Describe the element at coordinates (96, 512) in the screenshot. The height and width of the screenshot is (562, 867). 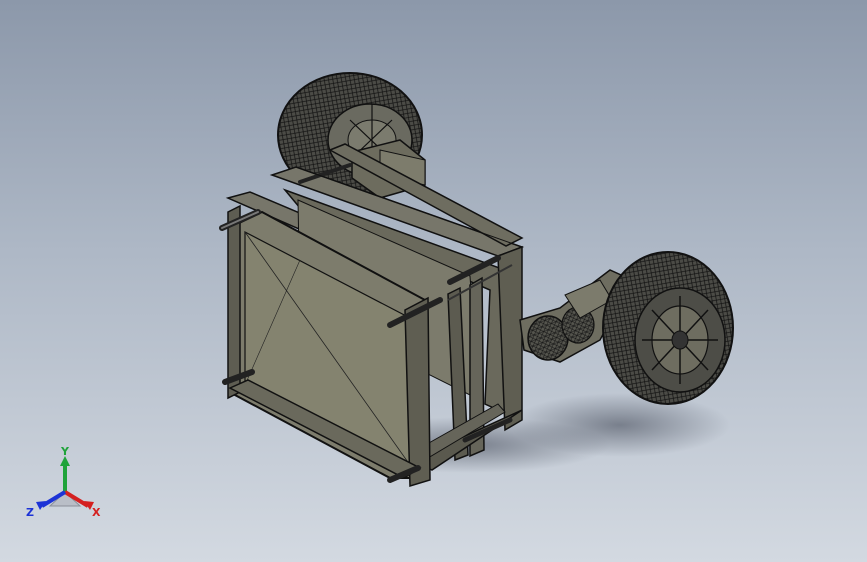
I see `x-axis-label: X` at that location.